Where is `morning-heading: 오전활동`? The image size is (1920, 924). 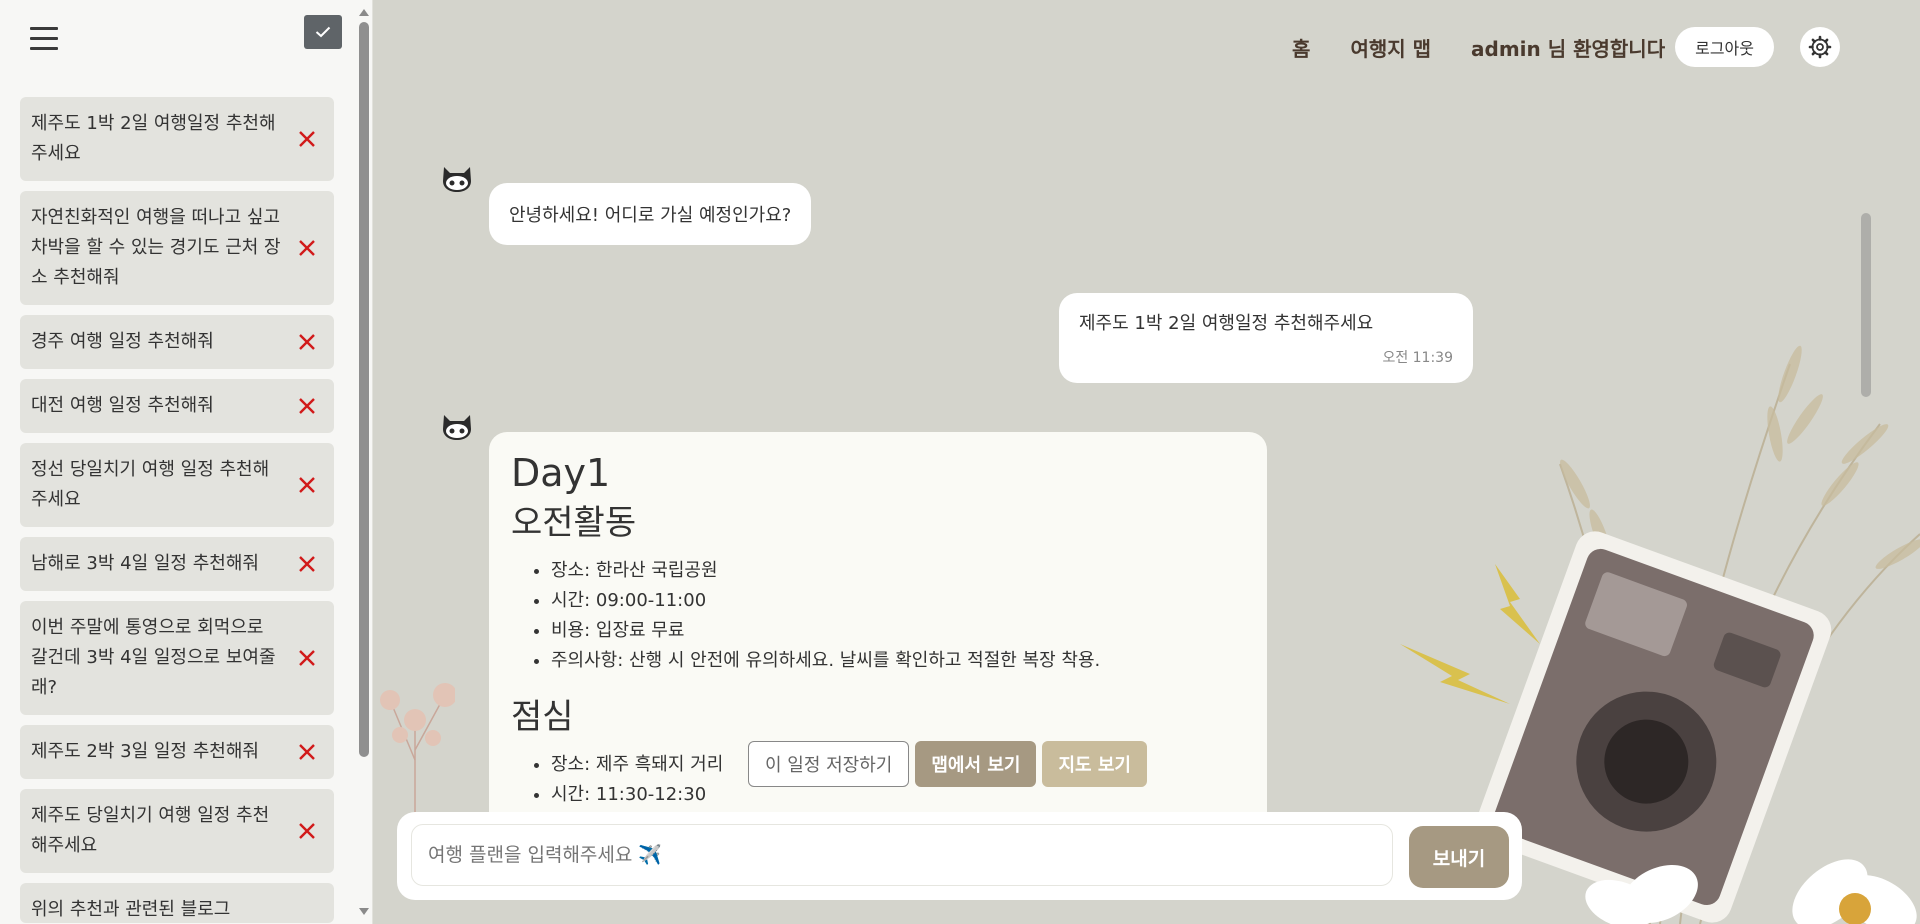
morning-heading: 오전활동 is located at coordinates (574, 523).